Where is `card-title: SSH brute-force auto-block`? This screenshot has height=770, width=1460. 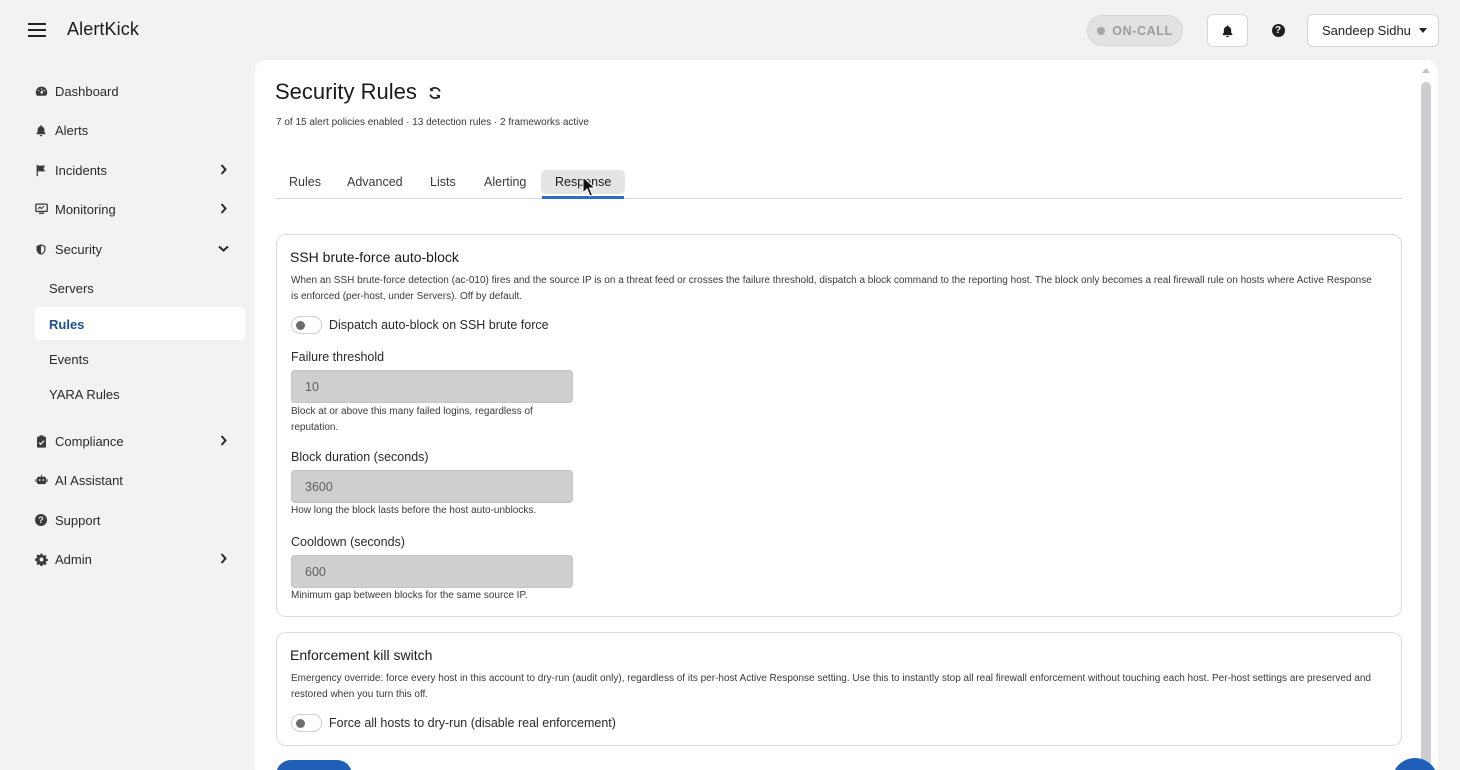 card-title: SSH brute-force auto-block is located at coordinates (374, 257).